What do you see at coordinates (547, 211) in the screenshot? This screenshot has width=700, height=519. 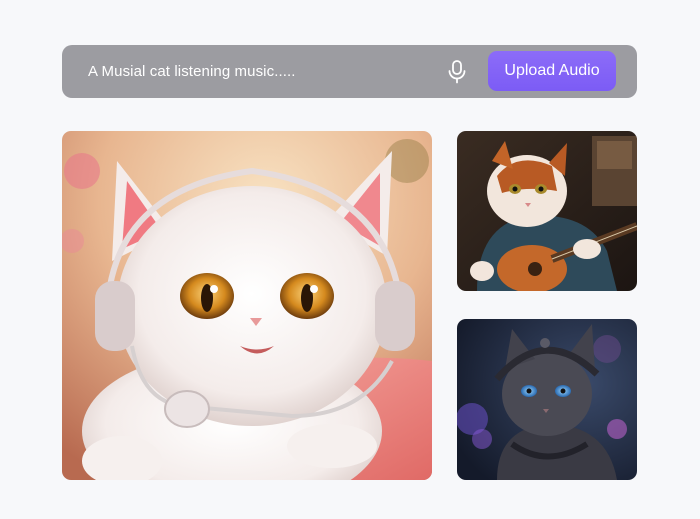 I see `calico-cat-guitar-image` at bounding box center [547, 211].